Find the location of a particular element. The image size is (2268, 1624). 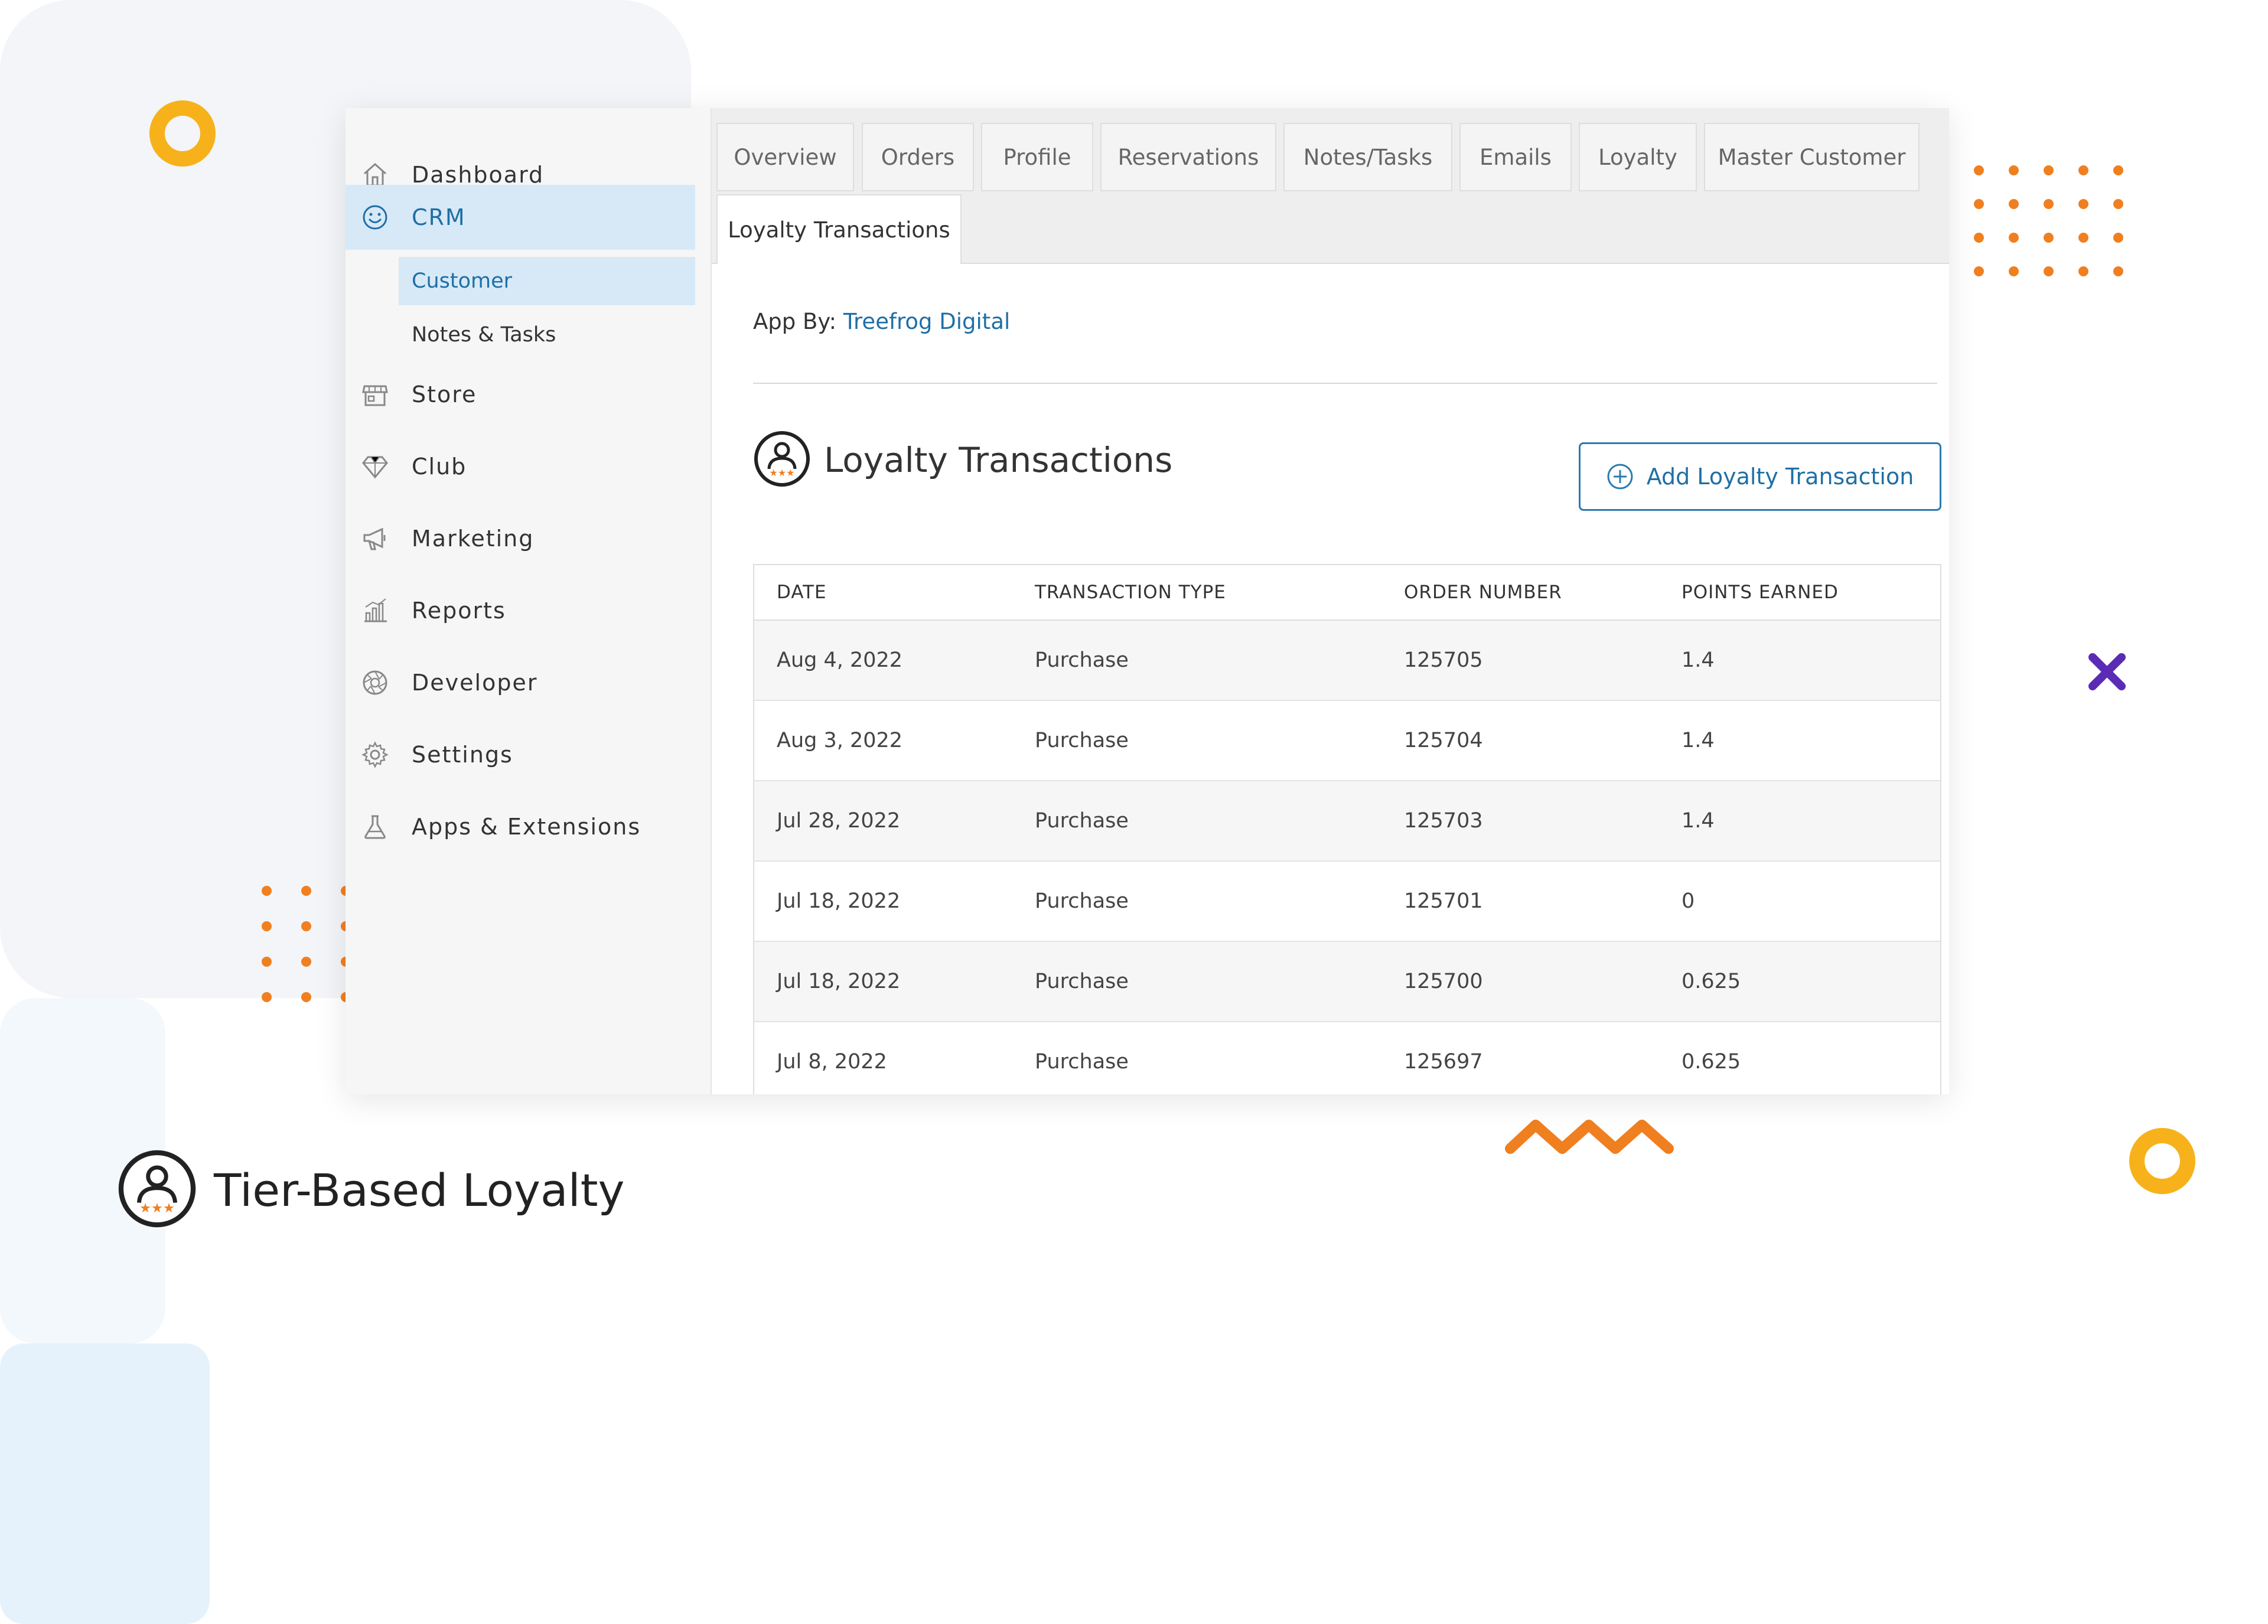

cell-date: Jul 28, 2022 is located at coordinates (839, 821).